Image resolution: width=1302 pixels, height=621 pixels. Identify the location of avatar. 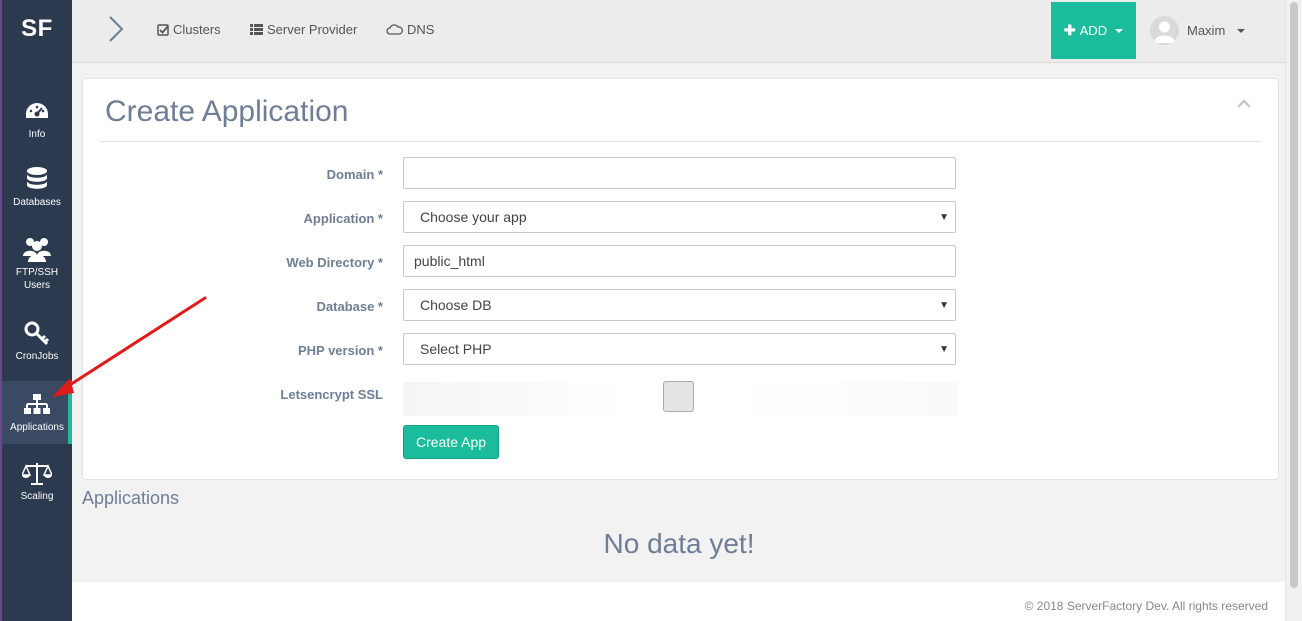
(1164, 30).